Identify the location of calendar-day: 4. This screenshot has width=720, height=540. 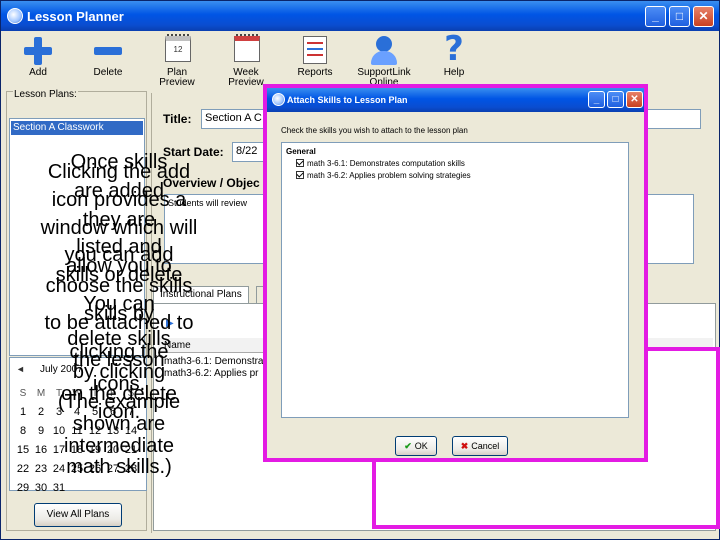
(77, 412).